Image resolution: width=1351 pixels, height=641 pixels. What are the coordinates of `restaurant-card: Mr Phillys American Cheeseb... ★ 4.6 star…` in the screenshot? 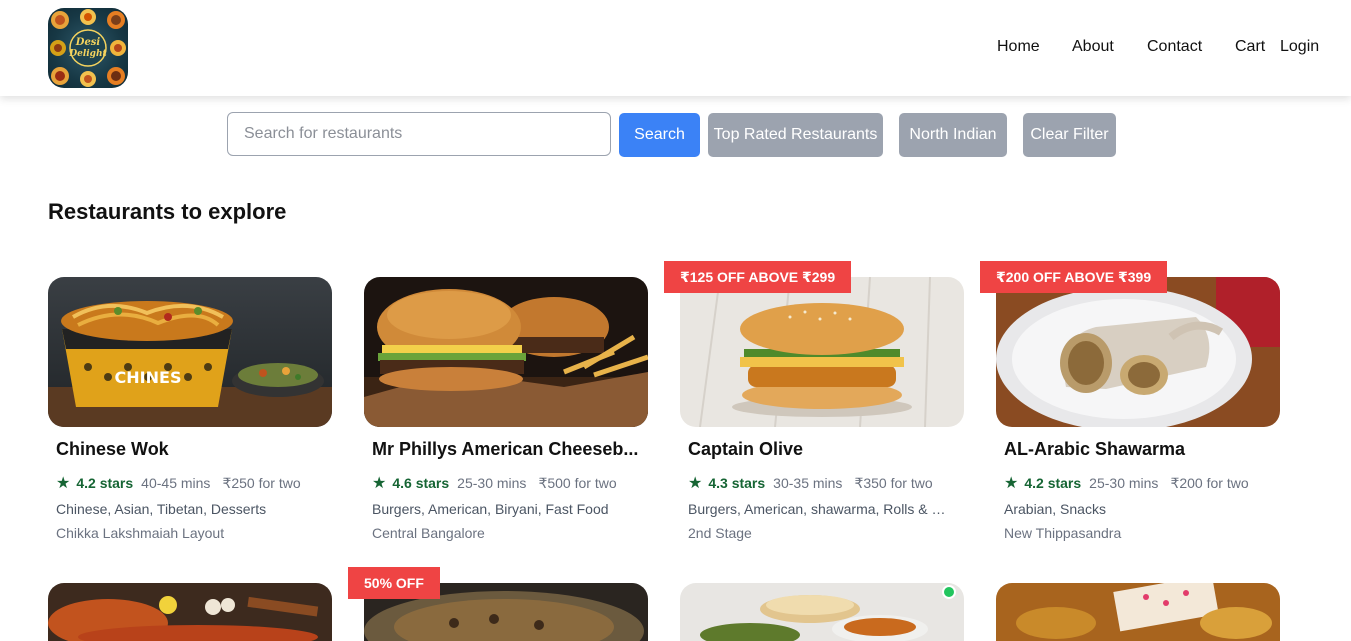 It's located at (506, 422).